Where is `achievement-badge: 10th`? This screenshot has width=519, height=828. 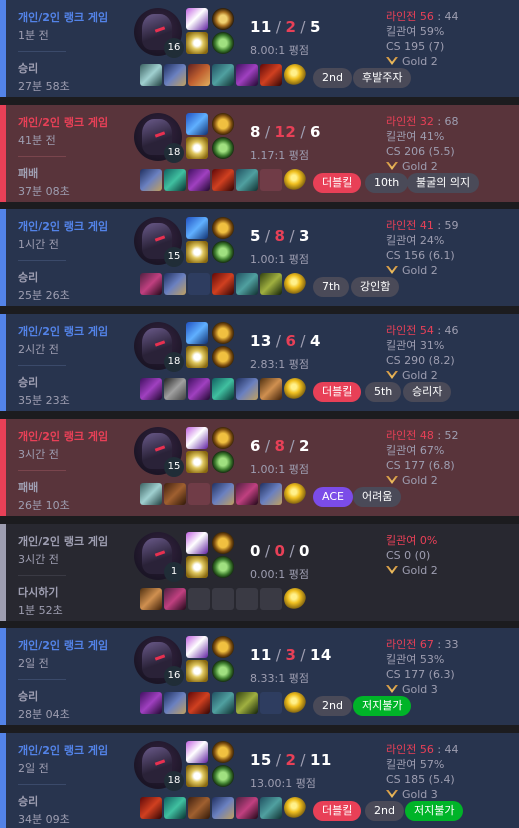 achievement-badge: 10th is located at coordinates (387, 183).